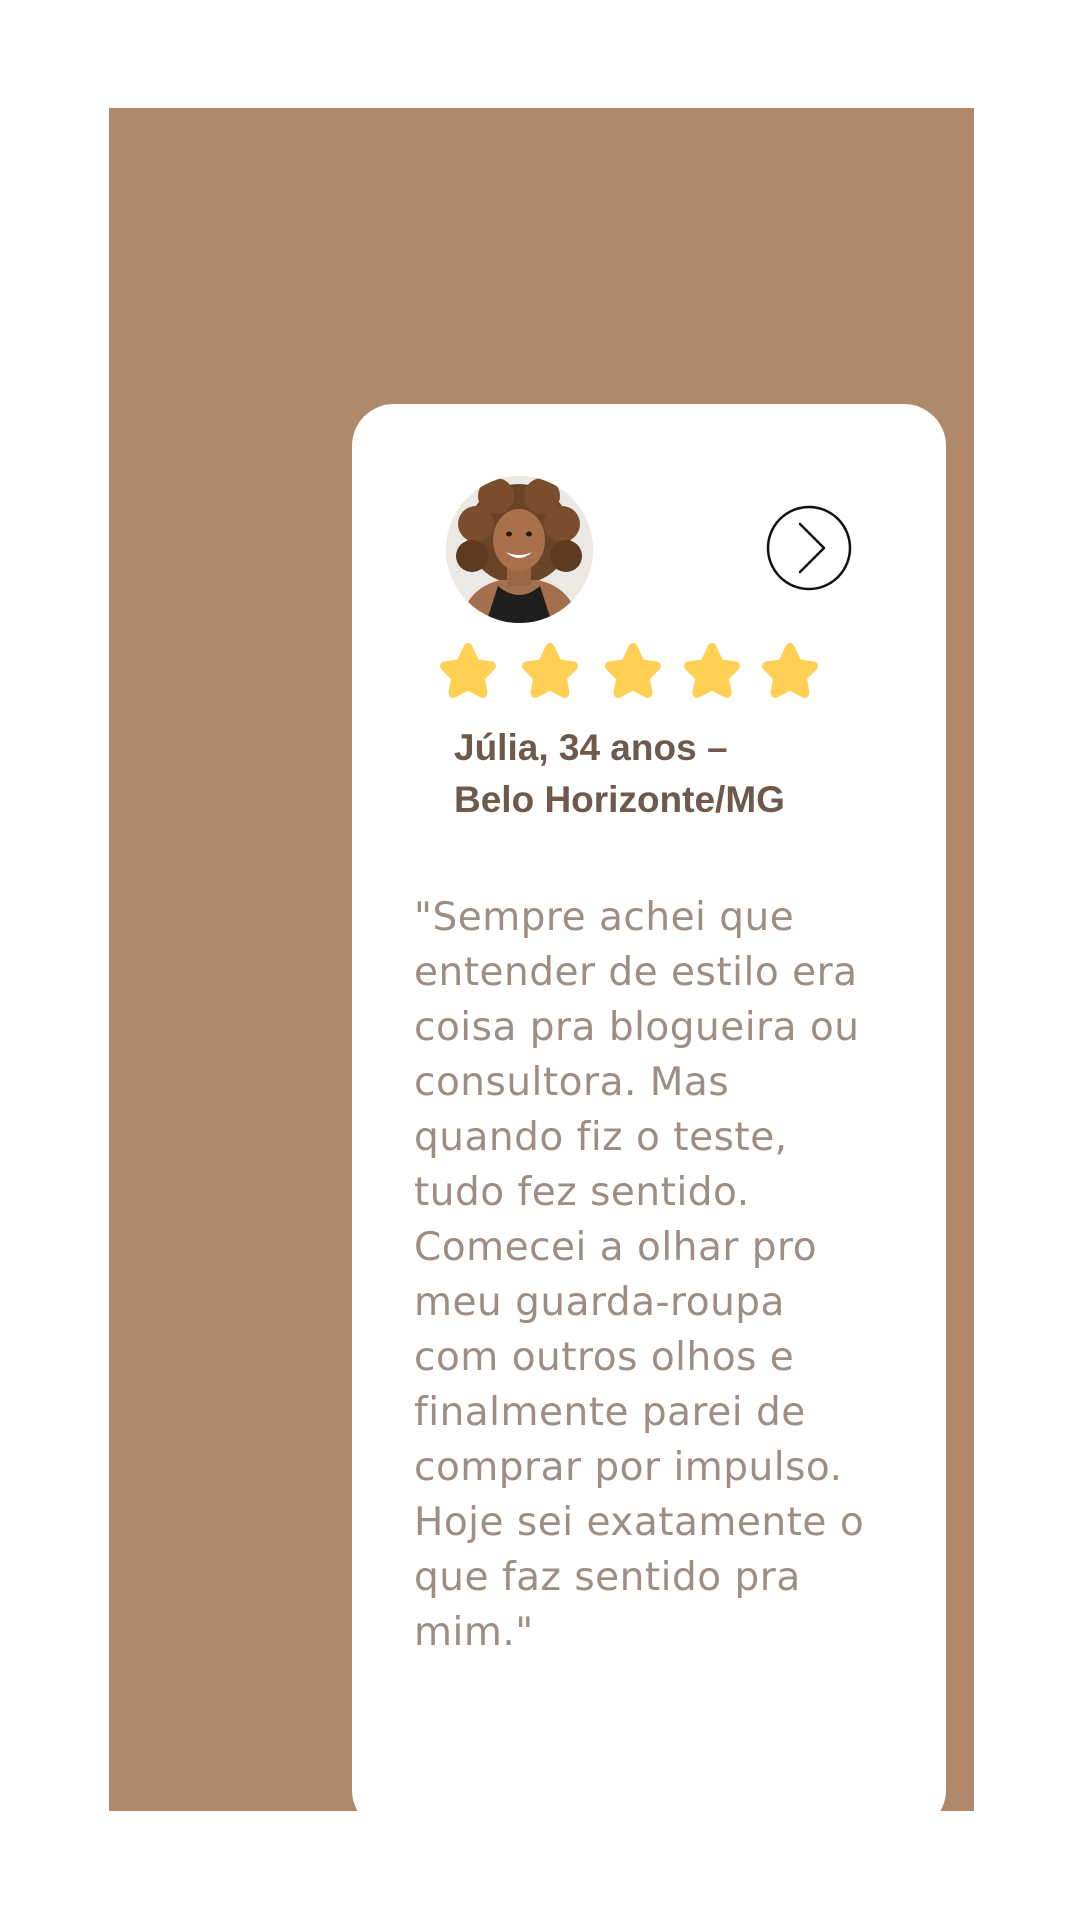  Describe the element at coordinates (599, 1302) in the screenshot. I see `quote-line: meu guarda-roupa` at that location.